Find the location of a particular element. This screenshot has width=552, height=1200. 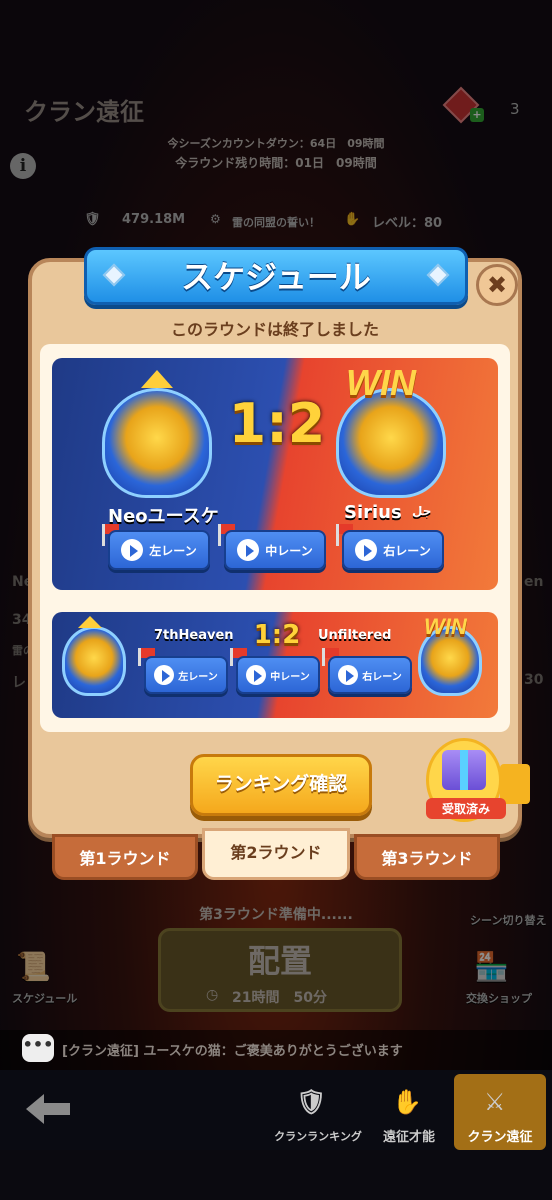

gift-icon is located at coordinates (464, 770).